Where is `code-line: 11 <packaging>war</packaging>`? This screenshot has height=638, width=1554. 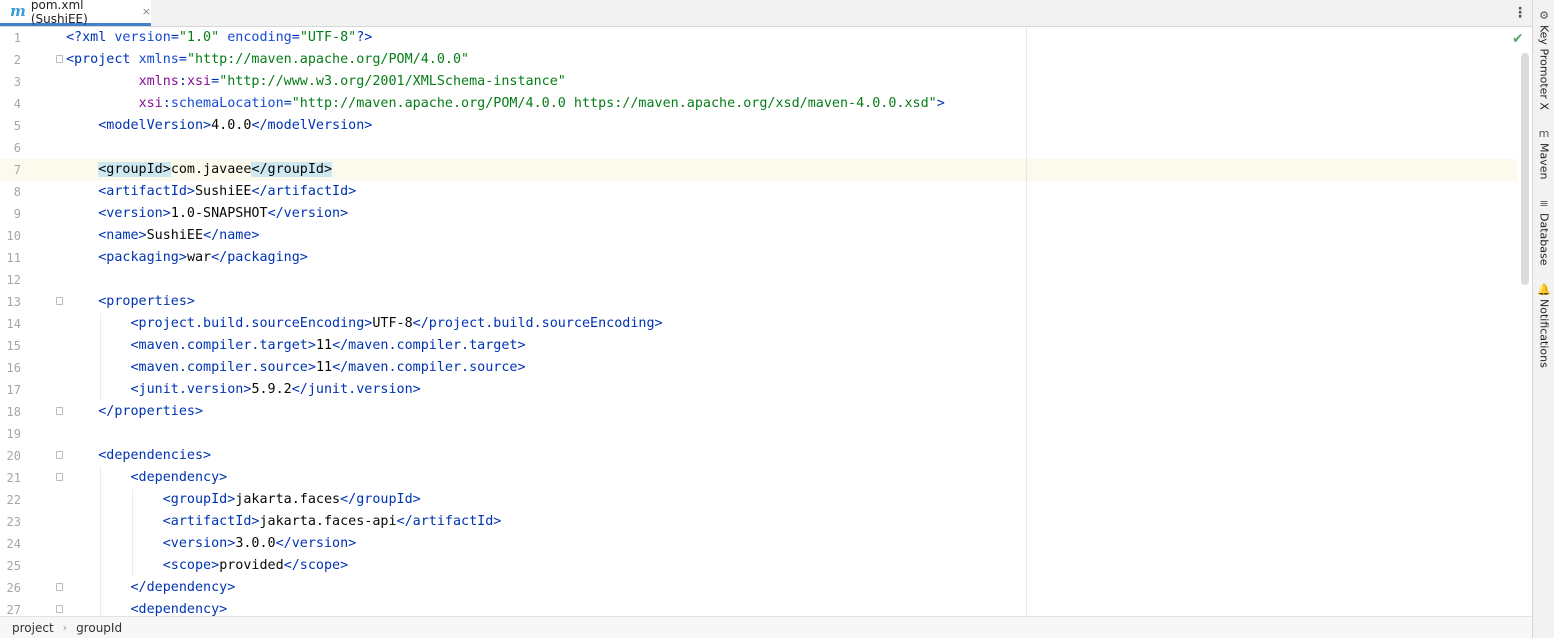
code-line: 11 <packaging>war</packaging> is located at coordinates (758, 258).